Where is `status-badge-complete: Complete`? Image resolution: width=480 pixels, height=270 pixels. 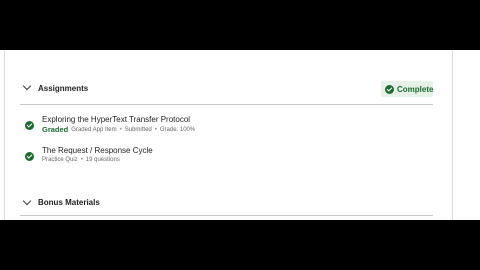 status-badge-complete: Complete is located at coordinates (407, 89).